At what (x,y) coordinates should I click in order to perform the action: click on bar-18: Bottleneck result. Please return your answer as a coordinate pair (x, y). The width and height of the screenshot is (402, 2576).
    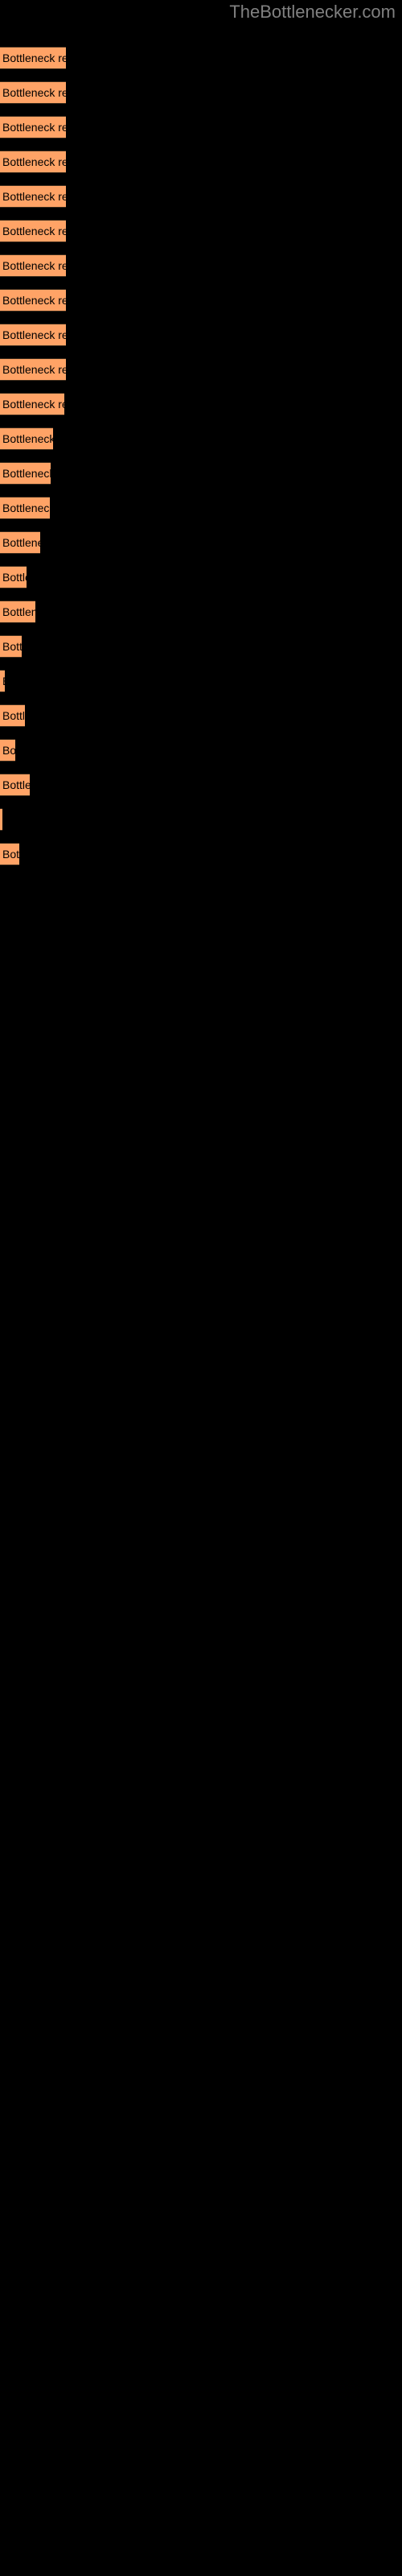
    Looking at the image, I should click on (11, 646).